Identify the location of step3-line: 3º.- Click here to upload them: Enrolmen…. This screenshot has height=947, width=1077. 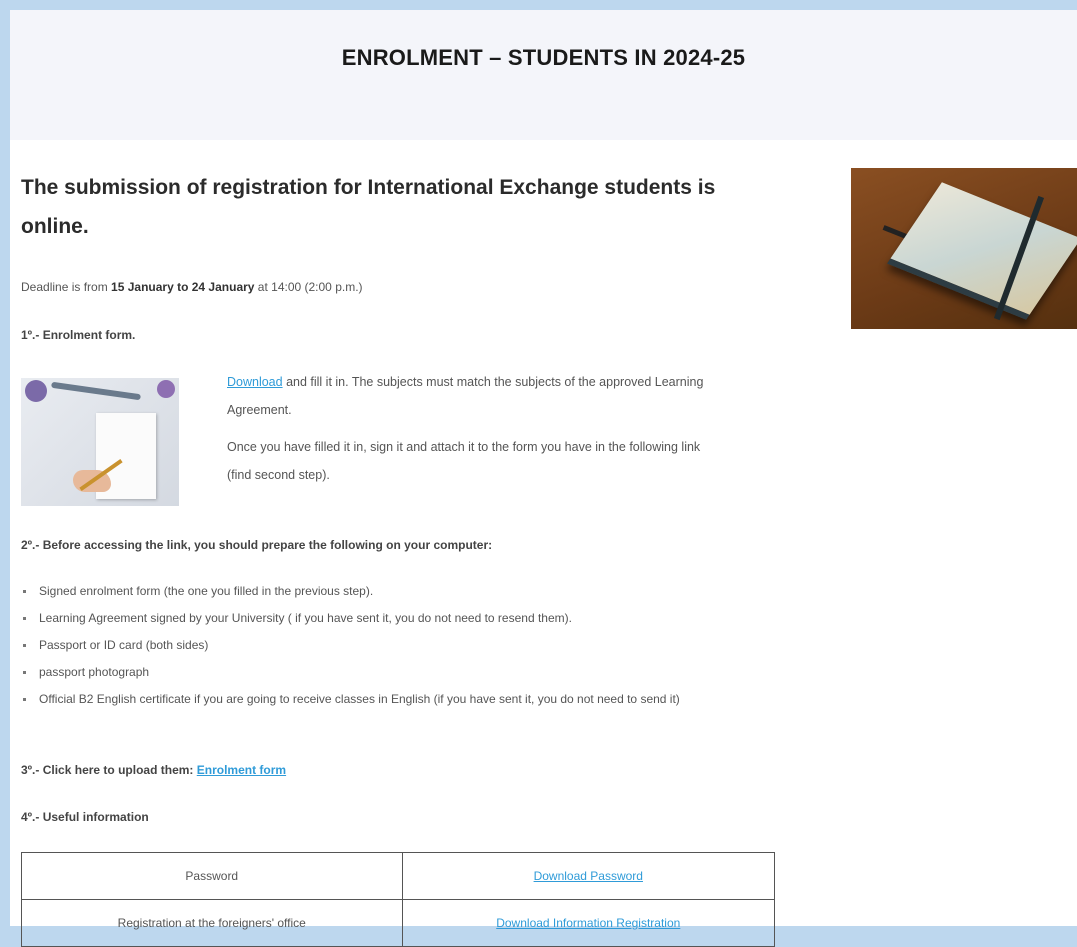
(153, 770).